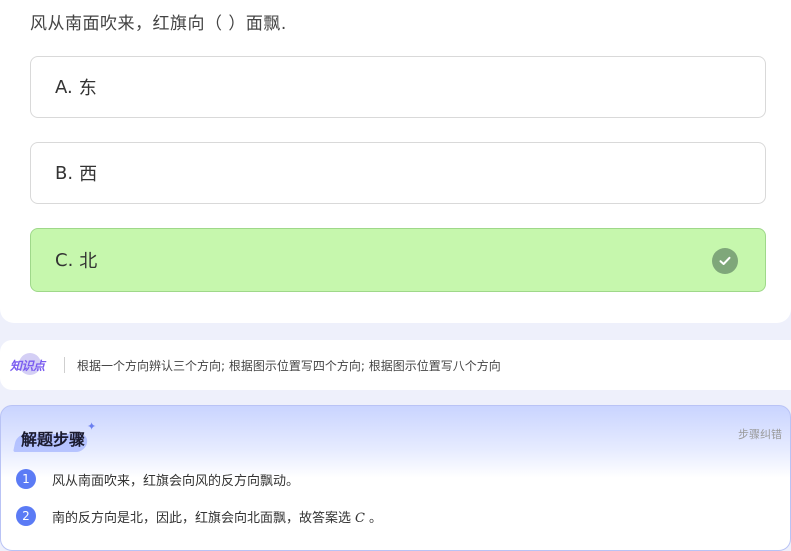  I want to click on knowledge-points: 根据一个方向辨认三个方向; 根据图示位置写四个方向; 根据图示位置写八个方向, so click(289, 365).